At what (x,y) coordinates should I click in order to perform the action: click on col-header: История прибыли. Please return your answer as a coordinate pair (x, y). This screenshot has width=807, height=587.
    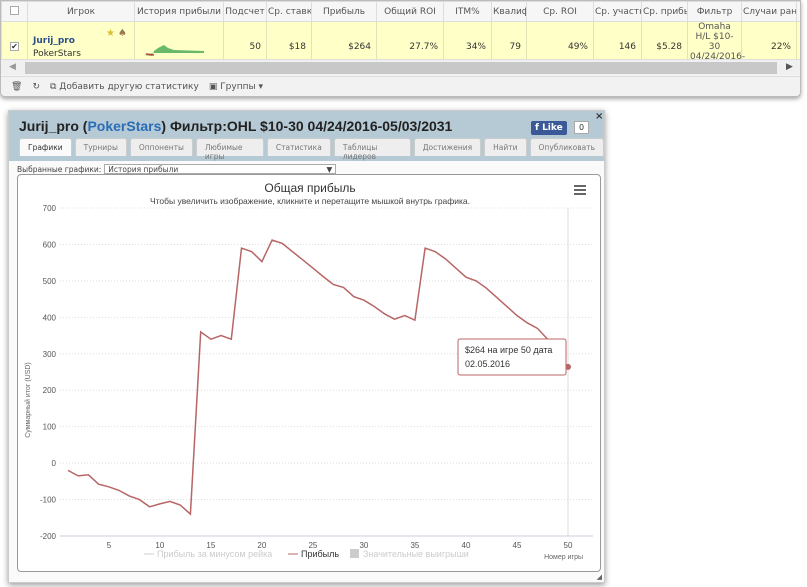
    Looking at the image, I should click on (179, 11).